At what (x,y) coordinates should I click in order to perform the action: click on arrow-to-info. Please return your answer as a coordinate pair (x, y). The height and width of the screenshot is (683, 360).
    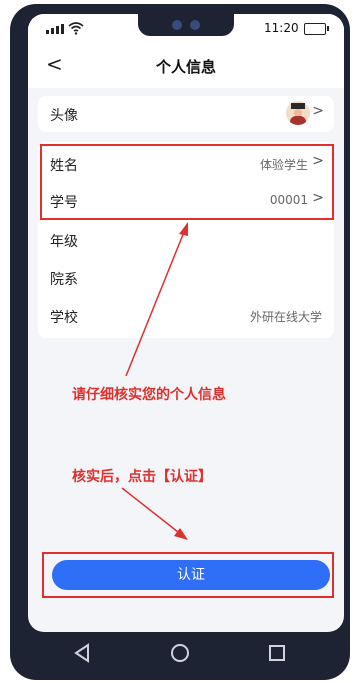
    Looking at the image, I should click on (155, 304).